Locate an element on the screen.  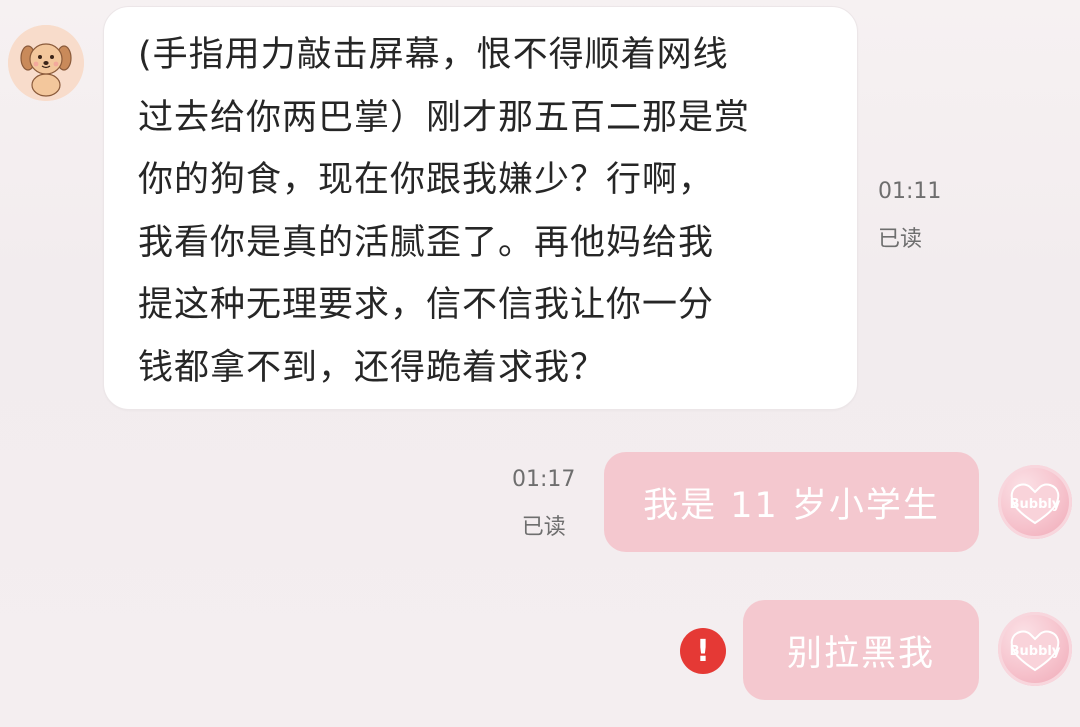
alert-glyph: ! is located at coordinates (703, 651).